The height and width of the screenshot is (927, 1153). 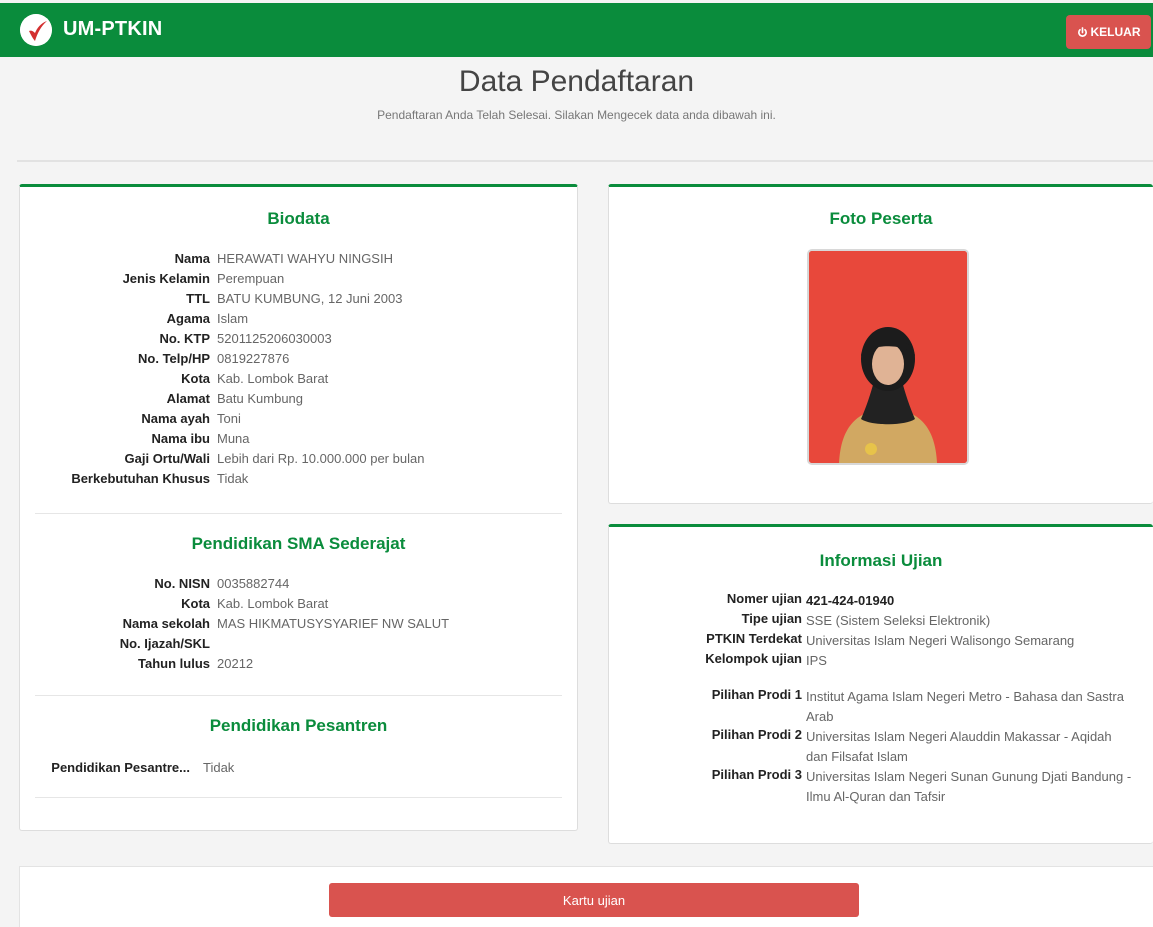 I want to click on biodata-row: Berkebutuhan Khusus Tidak, so click(x=134, y=481).